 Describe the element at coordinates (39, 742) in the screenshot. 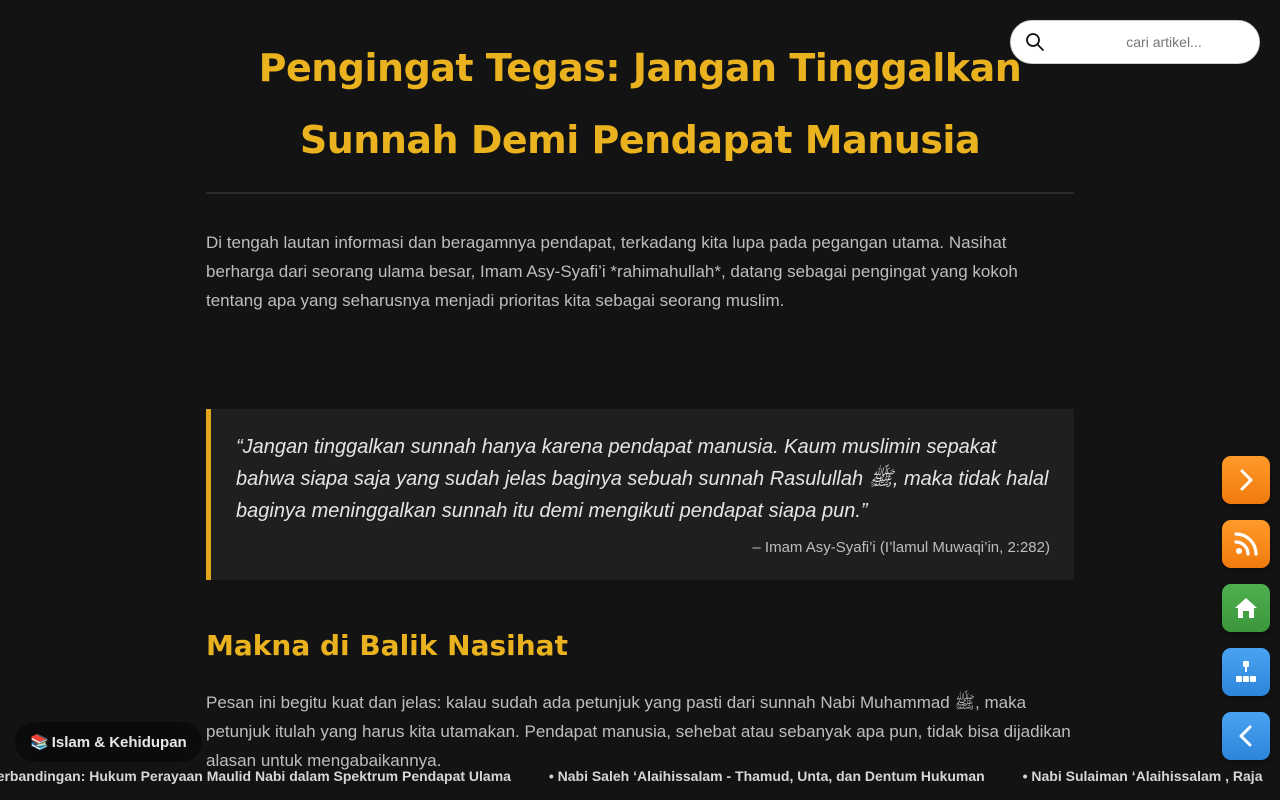

I see `books-icon: 📚` at that location.